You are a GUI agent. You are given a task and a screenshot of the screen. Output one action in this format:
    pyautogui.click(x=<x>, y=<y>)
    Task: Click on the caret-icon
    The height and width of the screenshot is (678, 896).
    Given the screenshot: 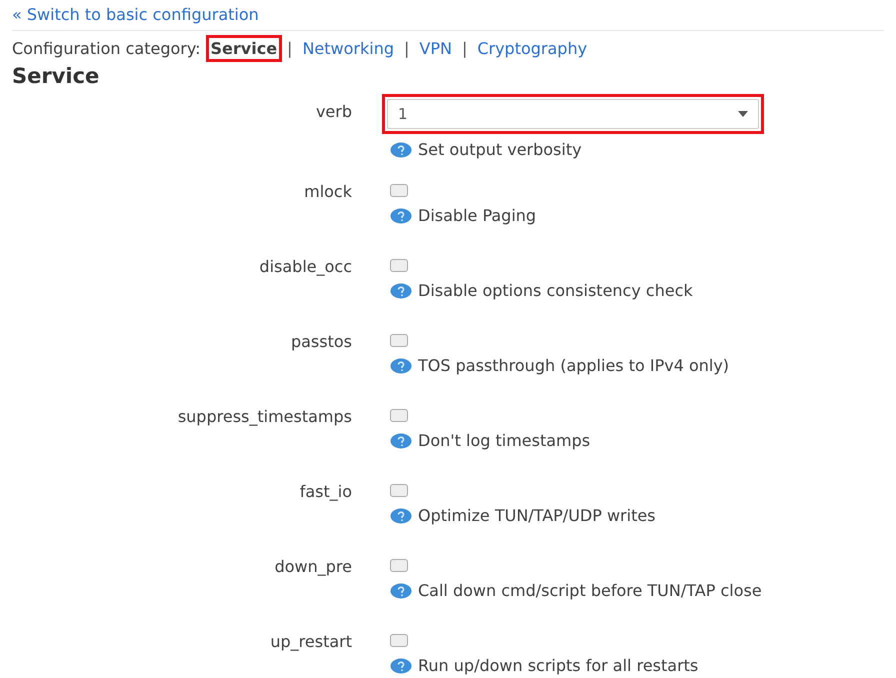 What is the action you would take?
    pyautogui.click(x=743, y=114)
    